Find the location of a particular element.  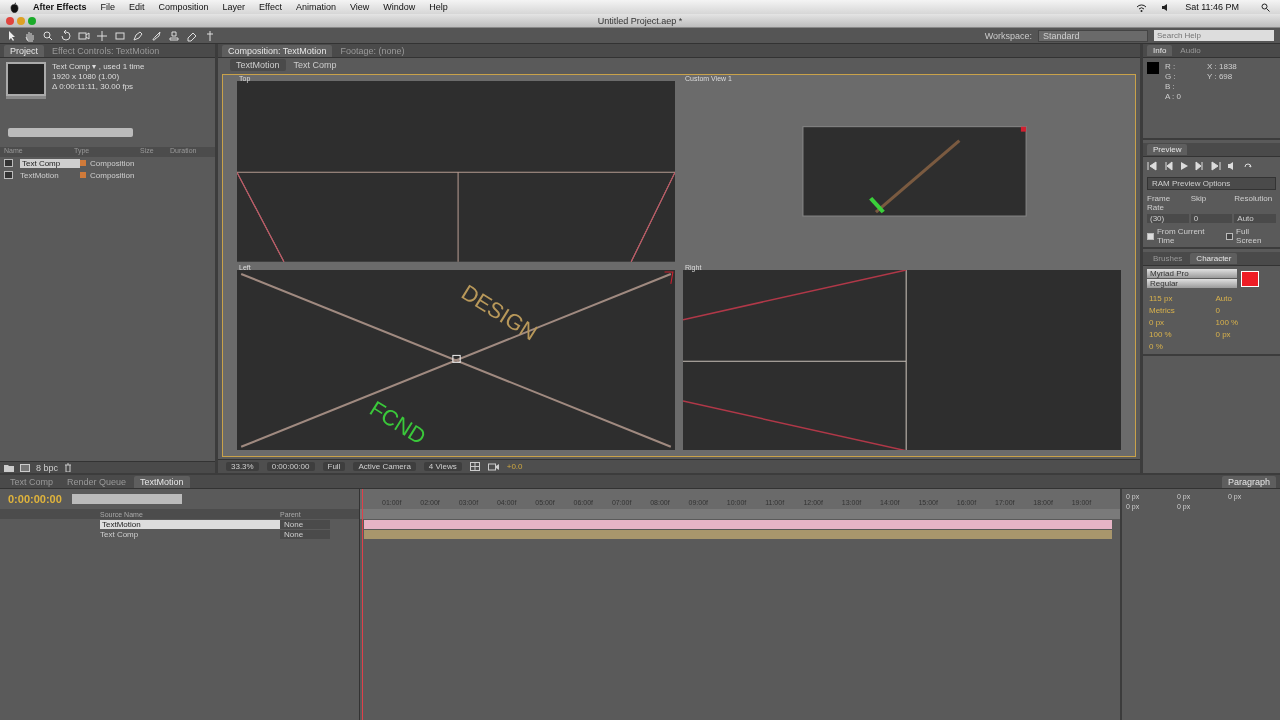

menu-item: Help is located at coordinates (438, 7).